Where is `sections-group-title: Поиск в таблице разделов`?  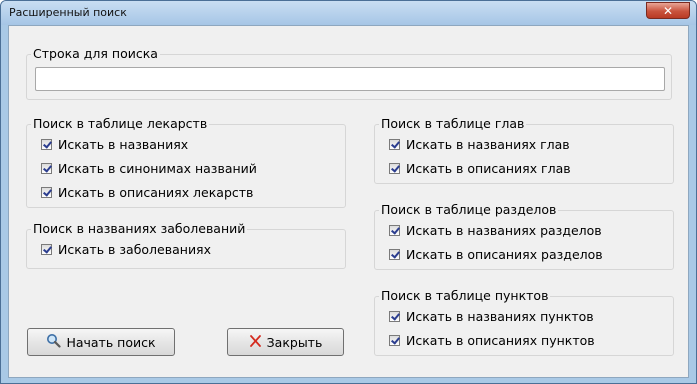
sections-group-title: Поиск в таблице разделов is located at coordinates (469, 210).